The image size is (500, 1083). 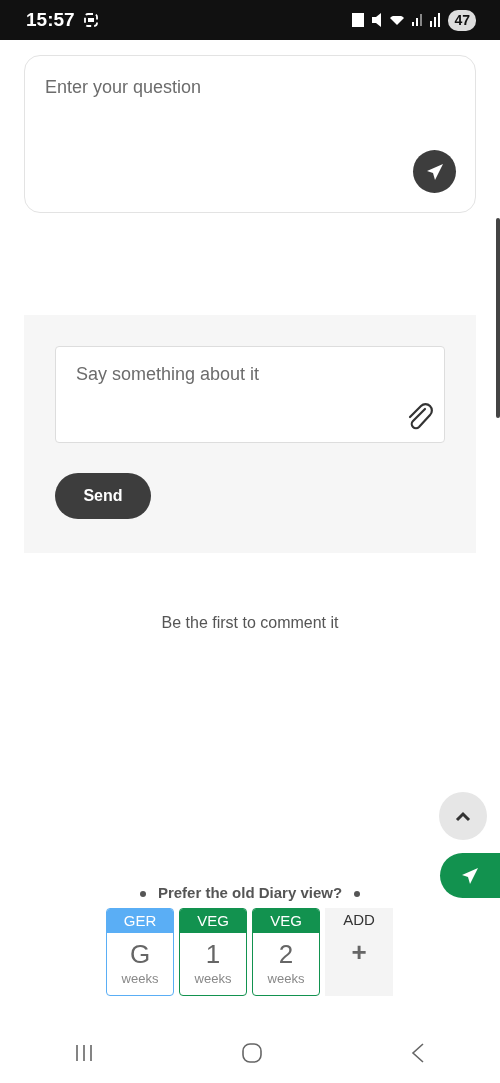 I want to click on clock-time: 15:57, so click(x=50, y=19).